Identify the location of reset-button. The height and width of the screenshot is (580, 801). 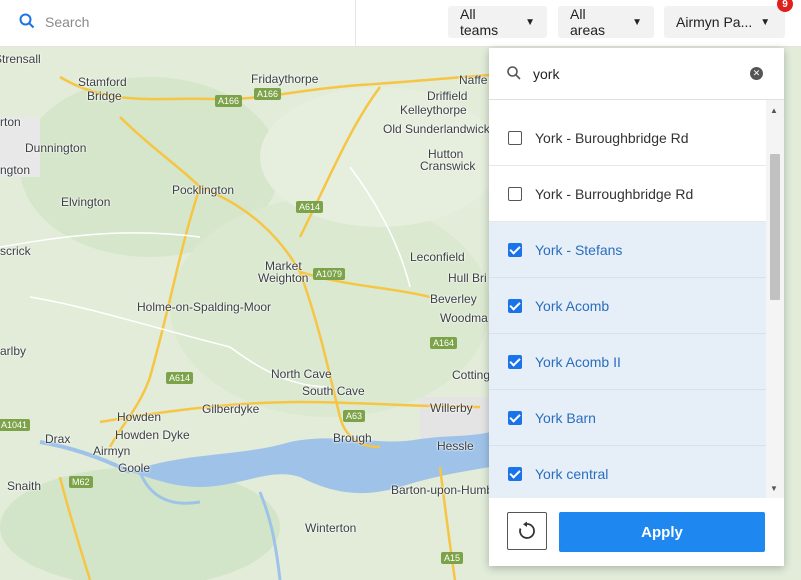
(527, 531).